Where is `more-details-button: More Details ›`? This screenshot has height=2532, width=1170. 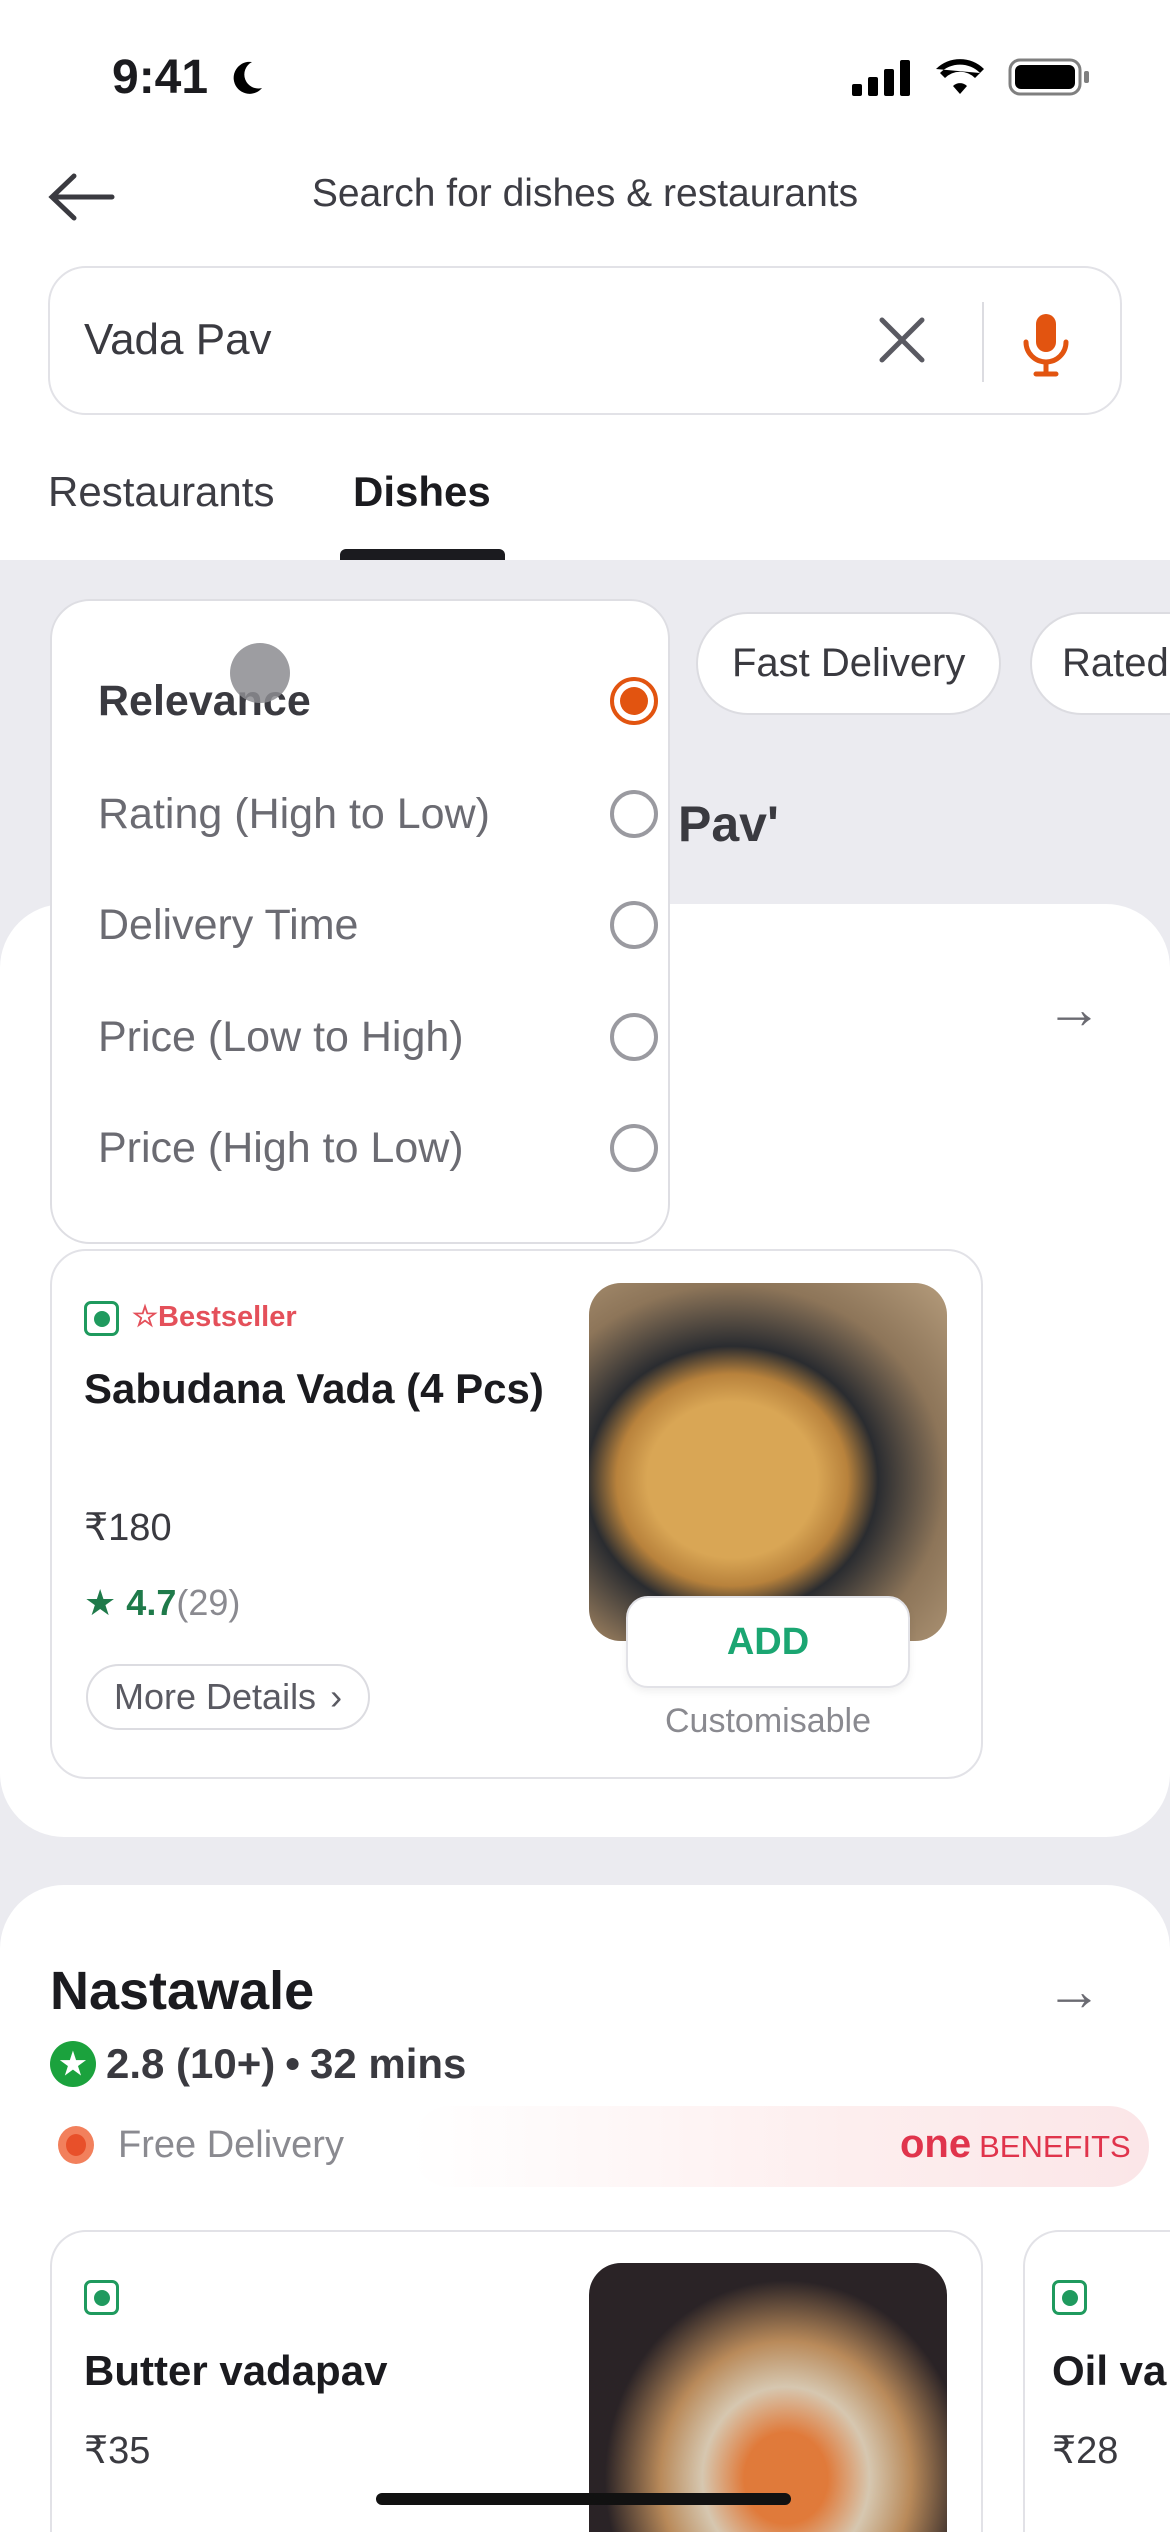 more-details-button: More Details › is located at coordinates (228, 1697).